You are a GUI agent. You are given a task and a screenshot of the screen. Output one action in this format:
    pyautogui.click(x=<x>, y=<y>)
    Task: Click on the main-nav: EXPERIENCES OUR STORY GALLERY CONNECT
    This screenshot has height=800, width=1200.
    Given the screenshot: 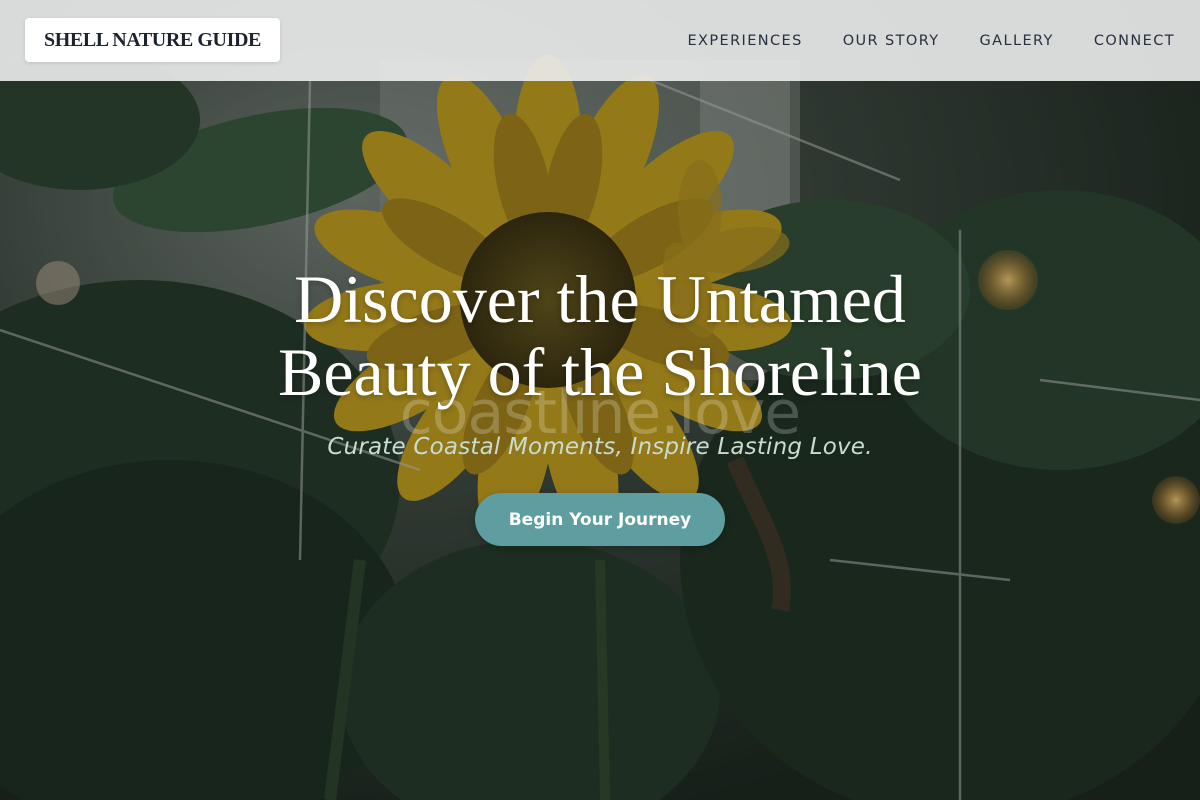 What is the action you would take?
    pyautogui.click(x=911, y=40)
    